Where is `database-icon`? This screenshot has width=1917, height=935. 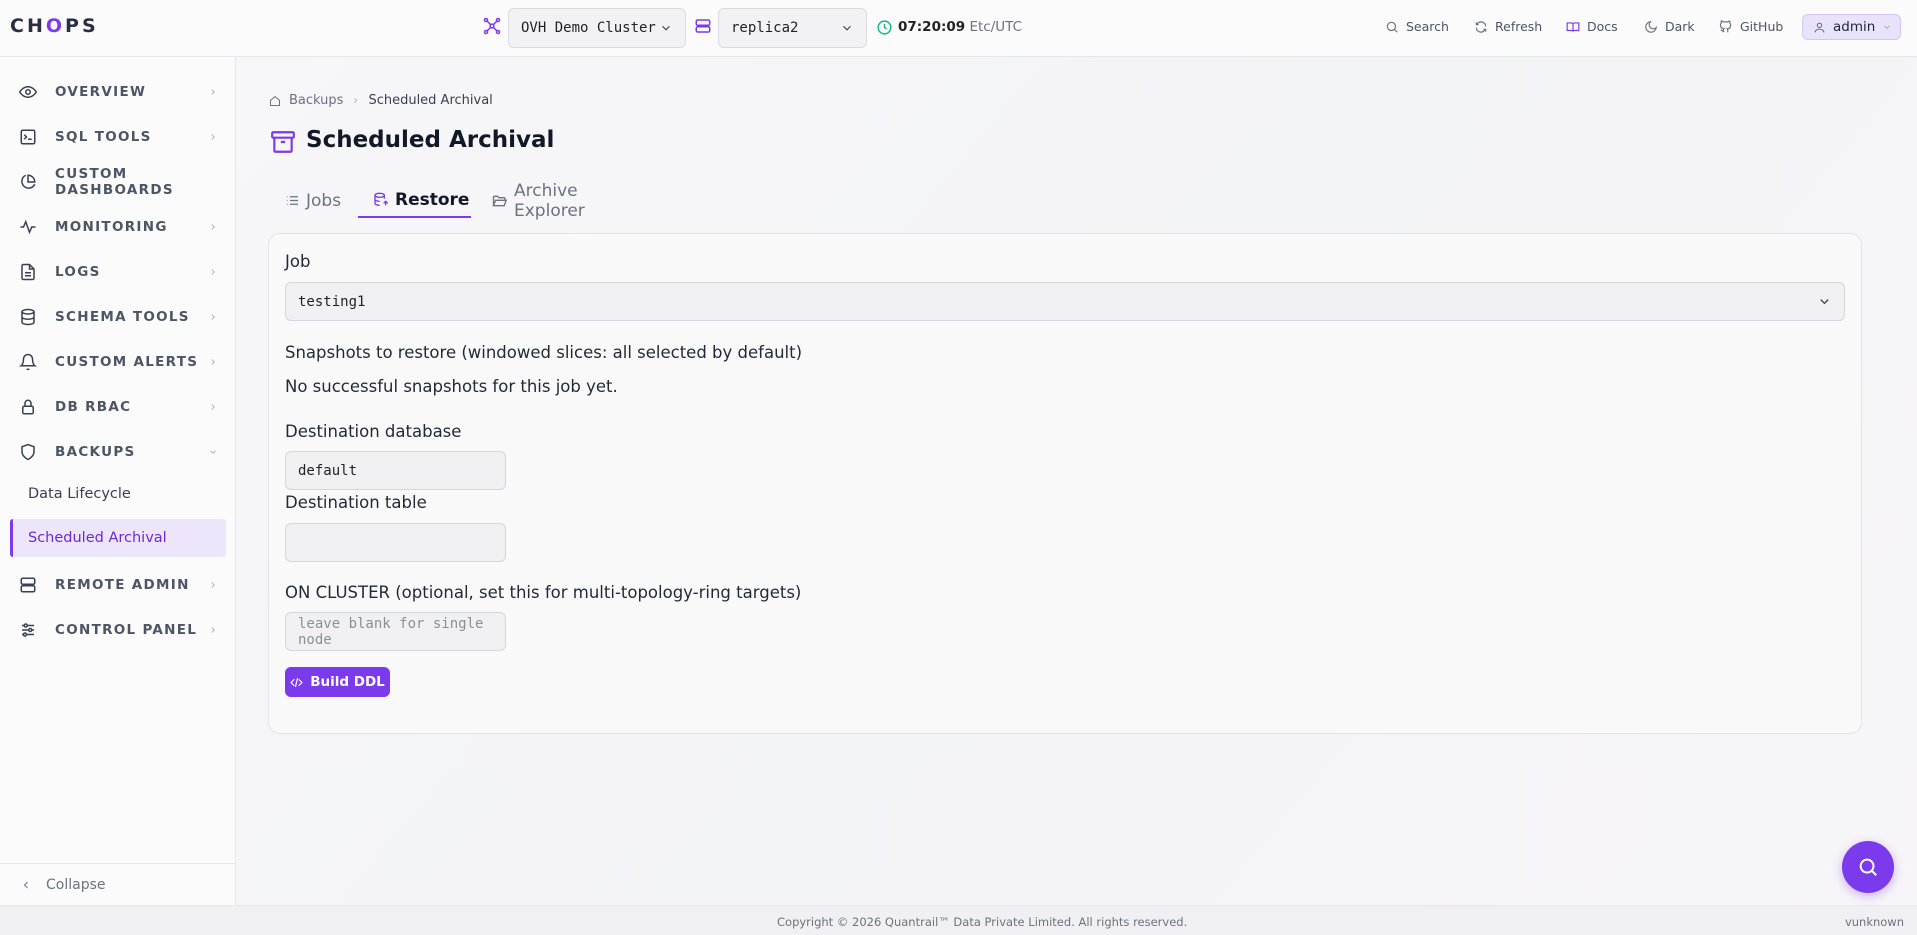 database-icon is located at coordinates (28, 317).